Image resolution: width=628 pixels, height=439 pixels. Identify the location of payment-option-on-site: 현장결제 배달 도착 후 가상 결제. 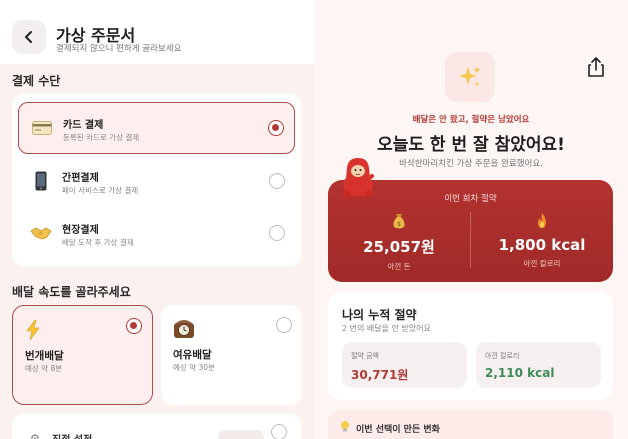
(156, 234).